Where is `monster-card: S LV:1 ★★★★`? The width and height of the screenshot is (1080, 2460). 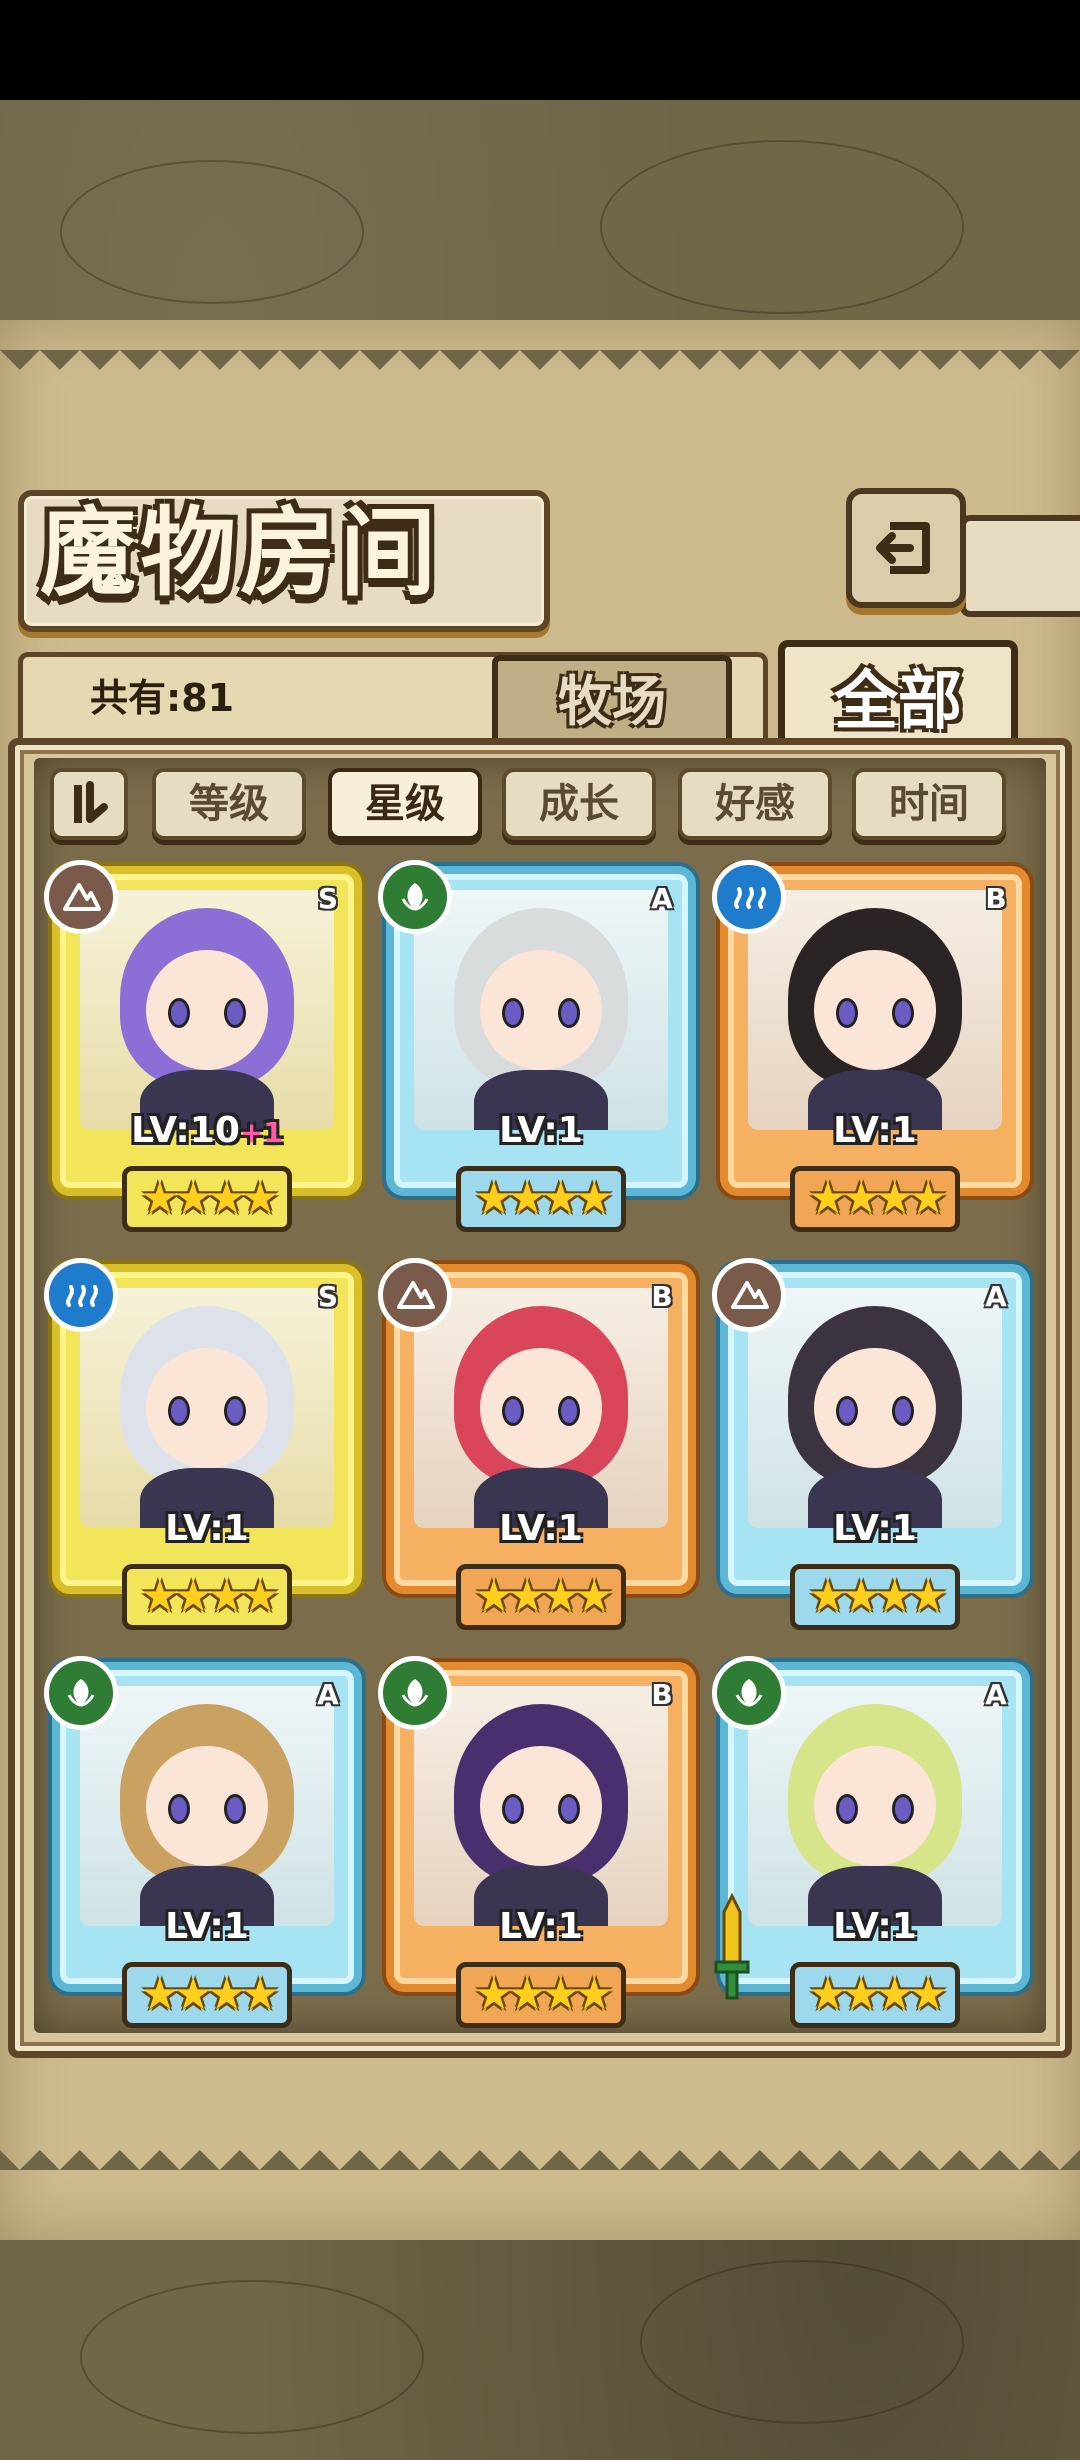
monster-card: S LV:1 ★★★★ is located at coordinates (203, 1447).